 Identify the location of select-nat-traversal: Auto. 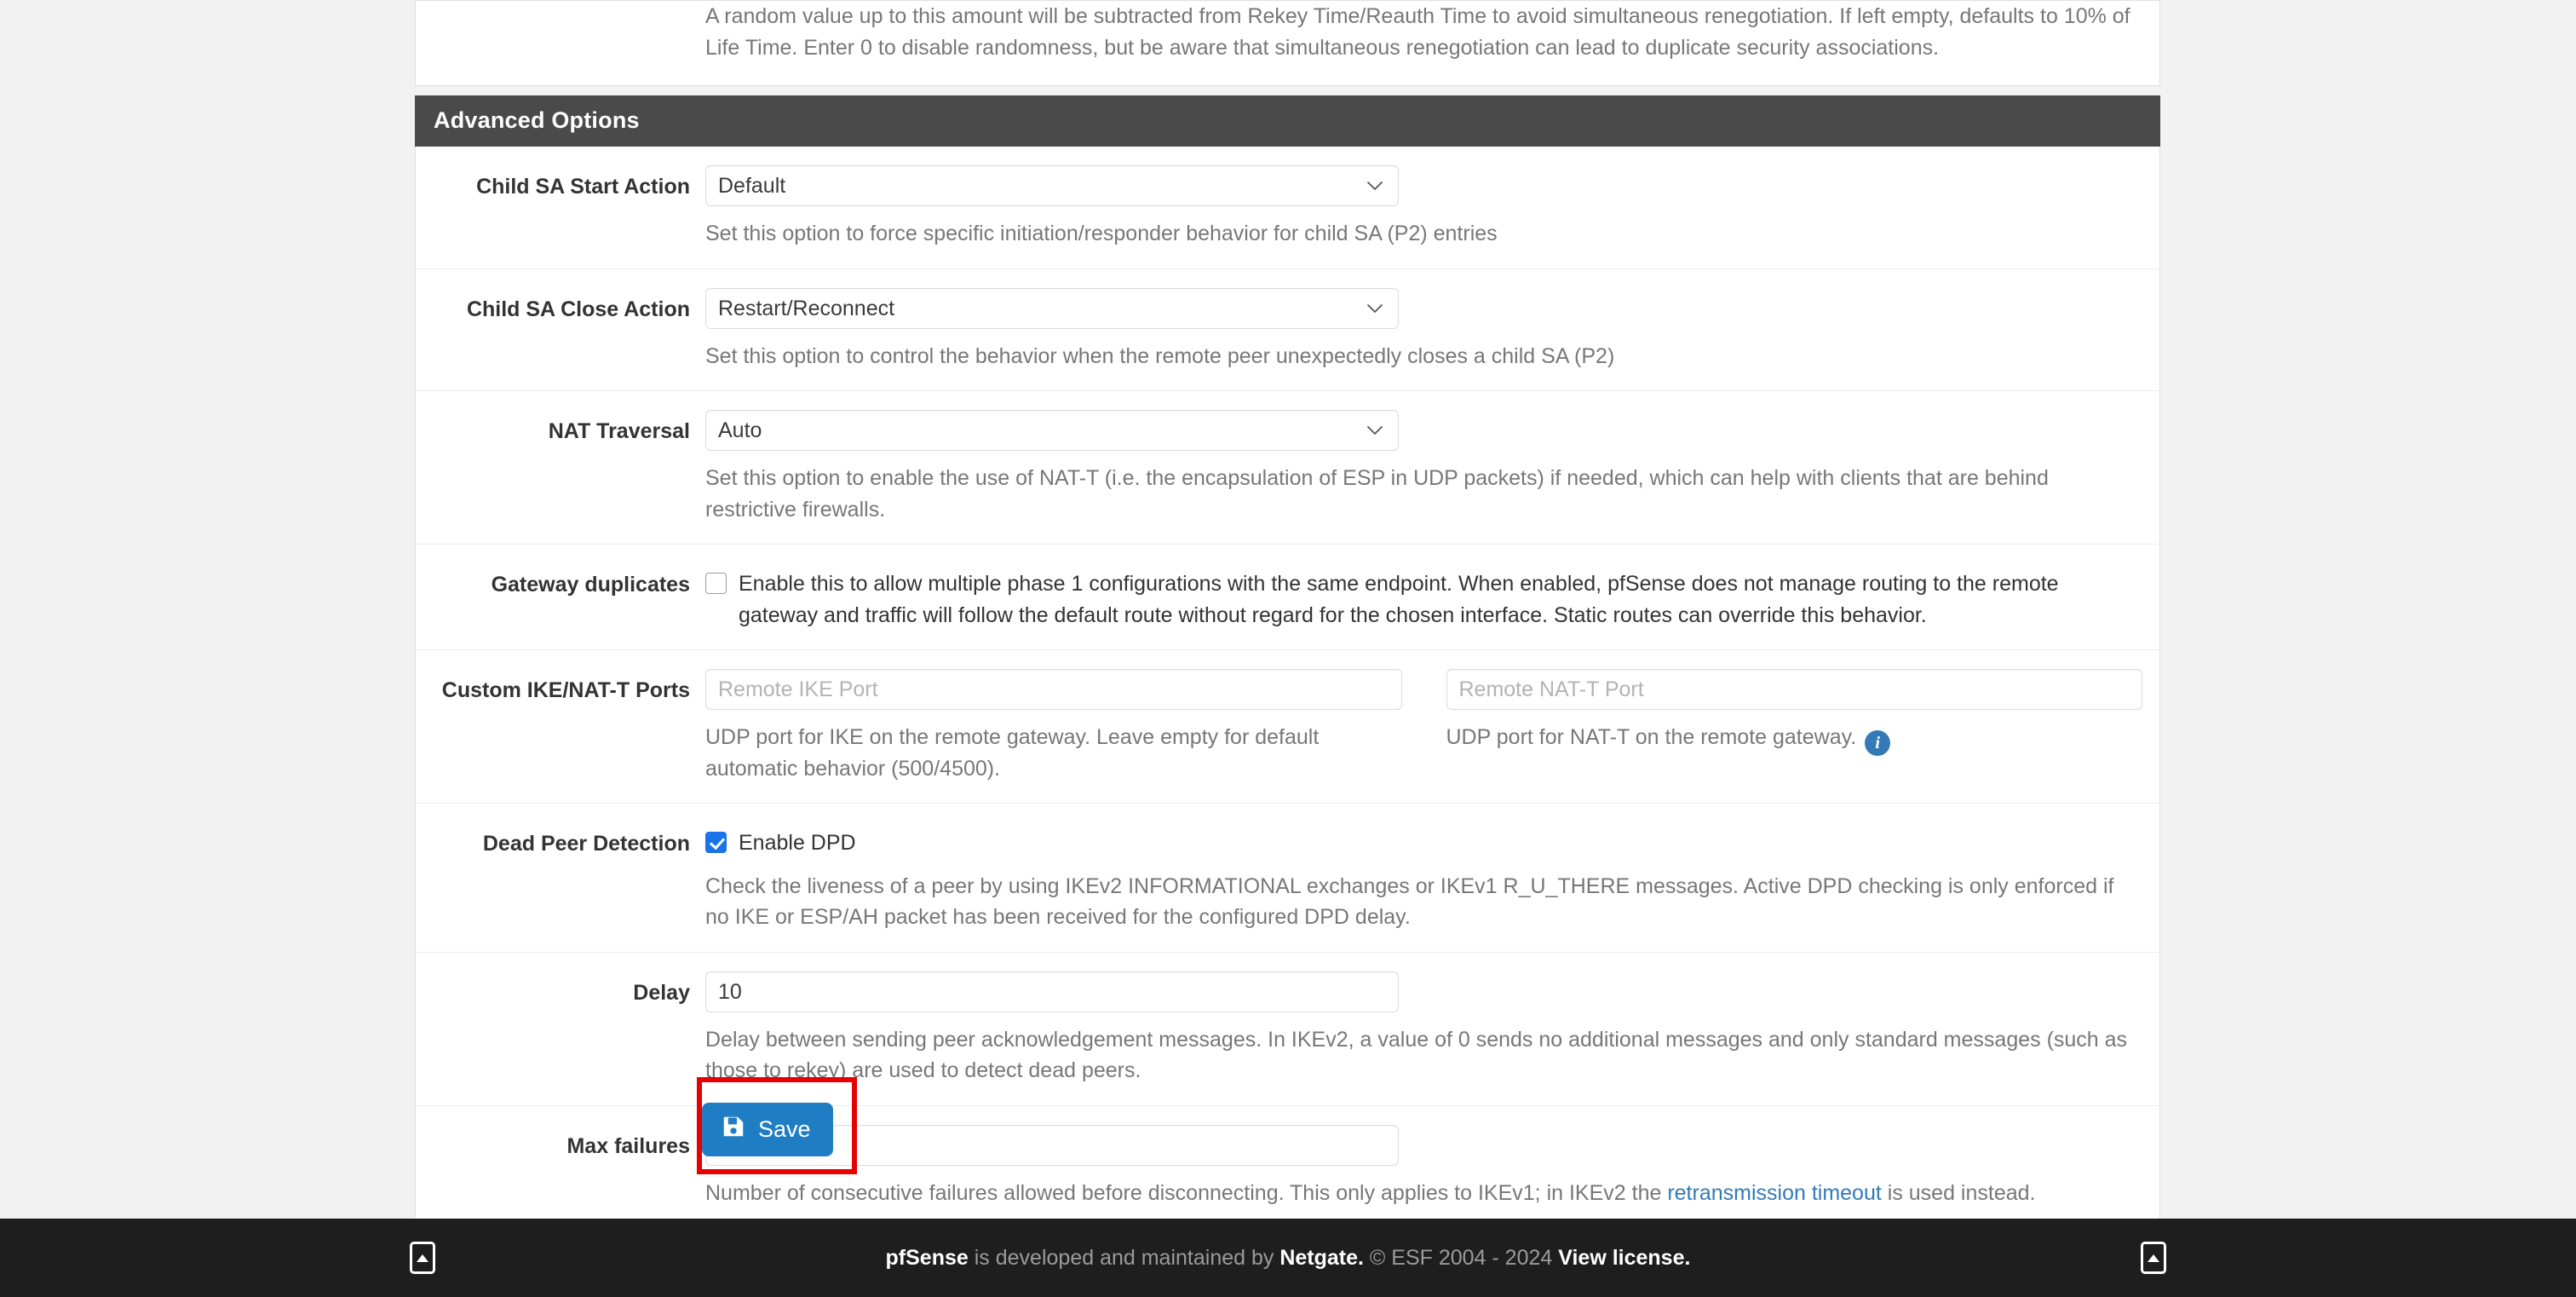
(1052, 430).